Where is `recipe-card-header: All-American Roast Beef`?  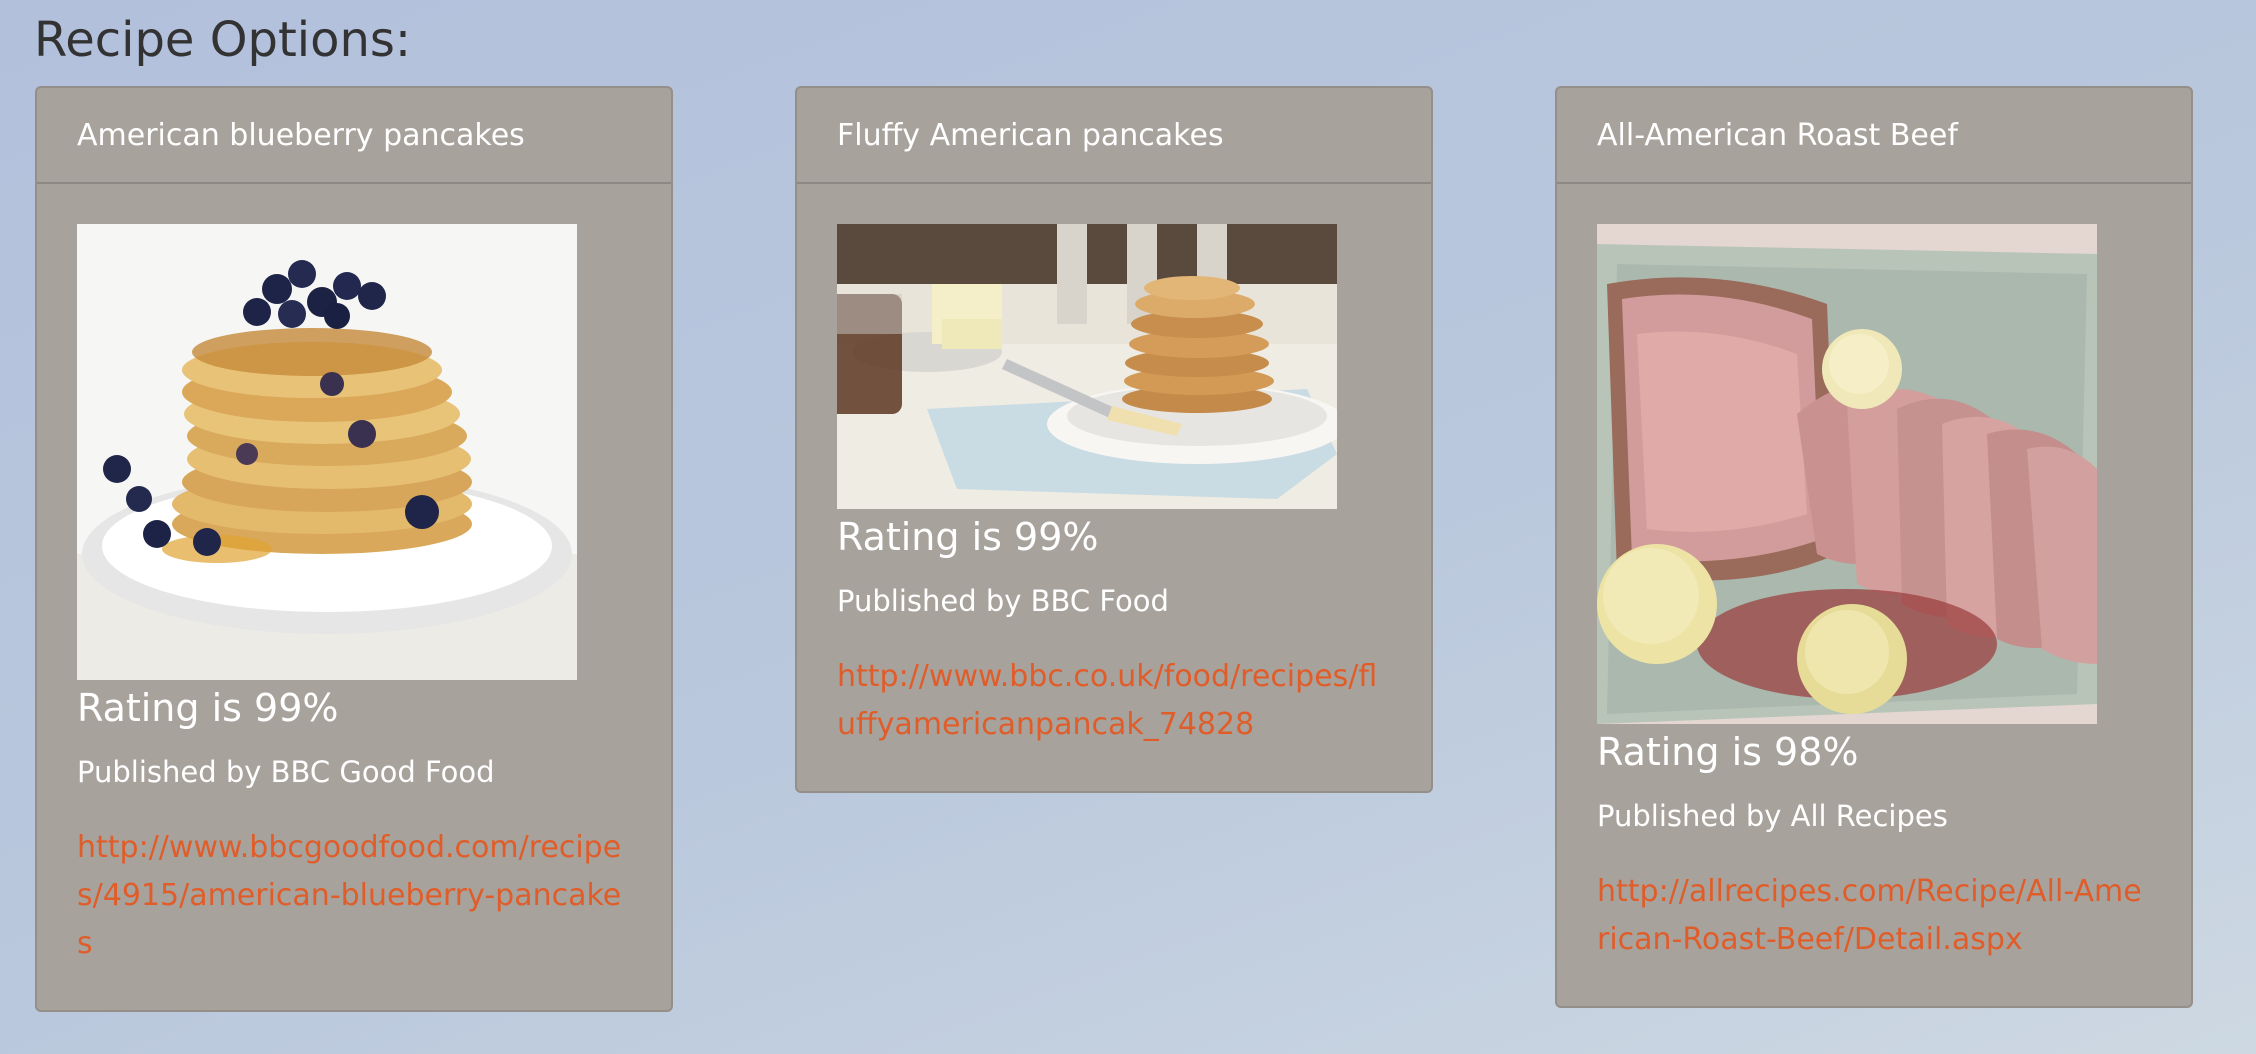 recipe-card-header: All-American Roast Beef is located at coordinates (1874, 136).